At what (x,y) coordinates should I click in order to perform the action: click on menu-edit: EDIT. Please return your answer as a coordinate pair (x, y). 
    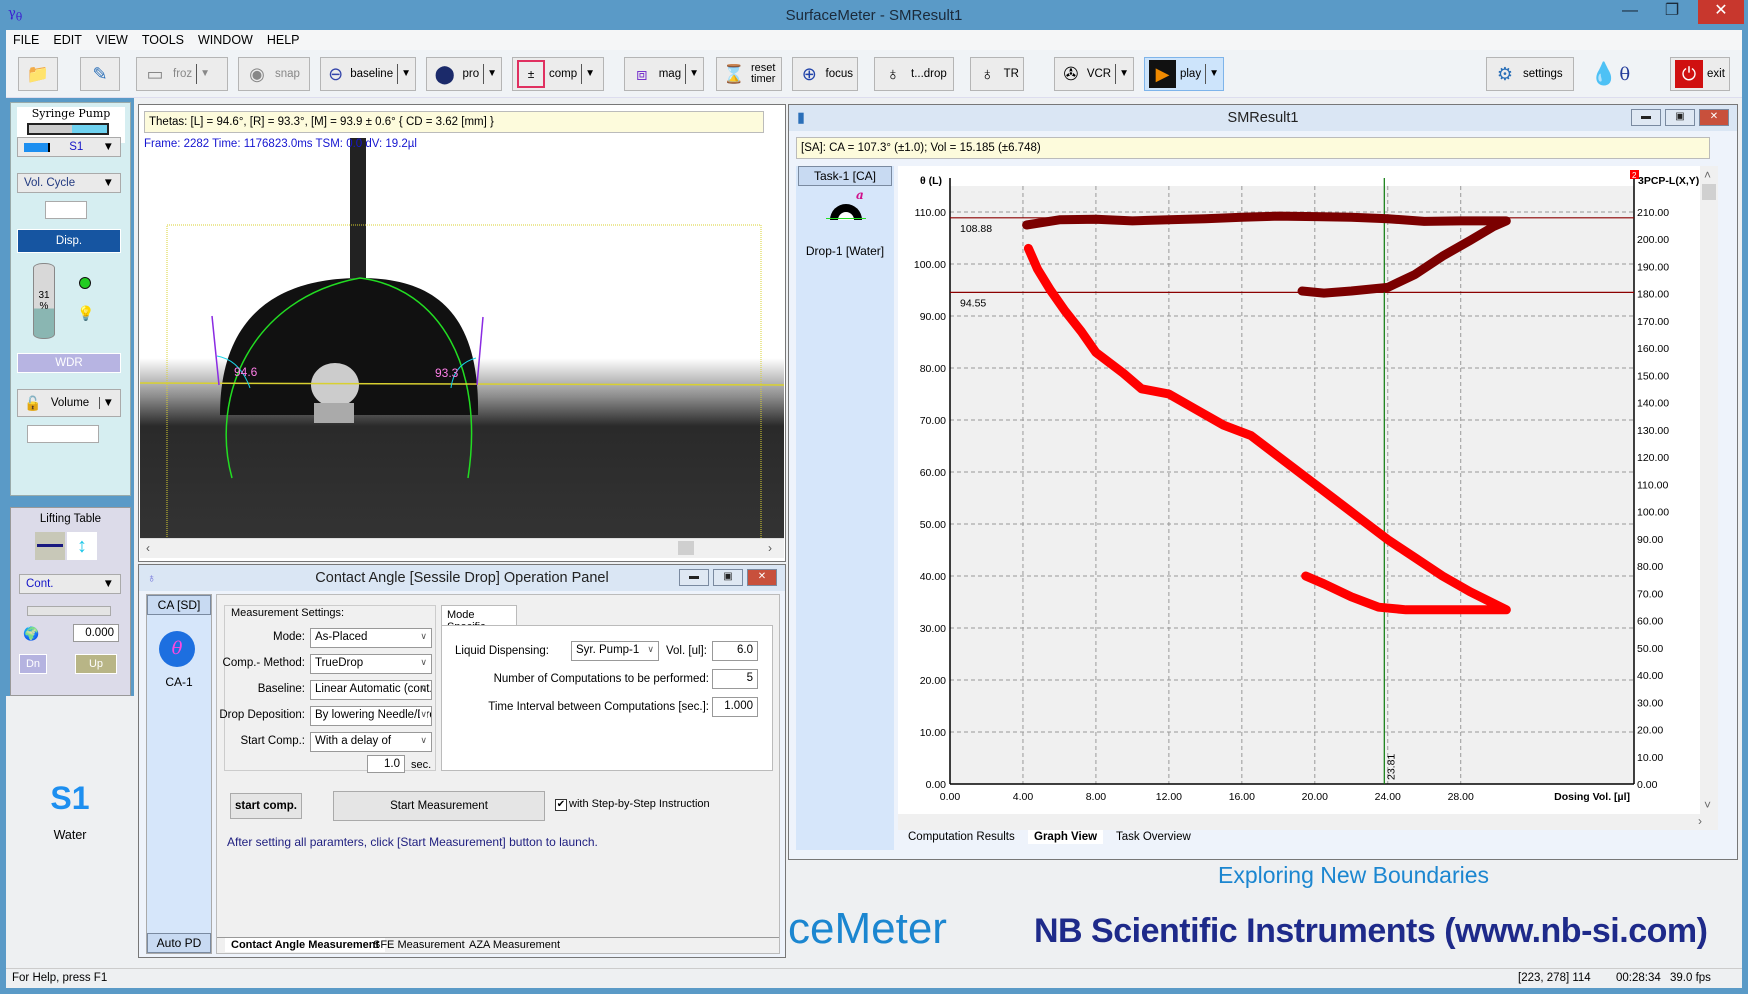
    Looking at the image, I should click on (67, 38).